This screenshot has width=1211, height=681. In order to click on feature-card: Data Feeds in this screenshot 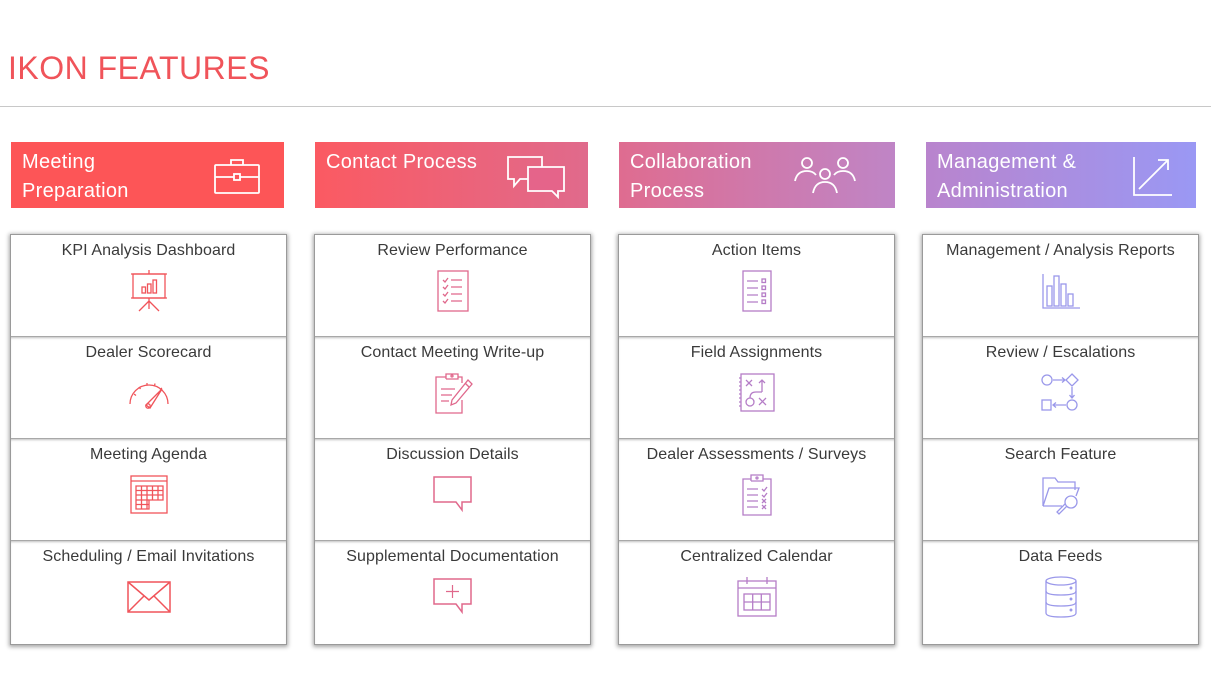, I will do `click(1060, 592)`.